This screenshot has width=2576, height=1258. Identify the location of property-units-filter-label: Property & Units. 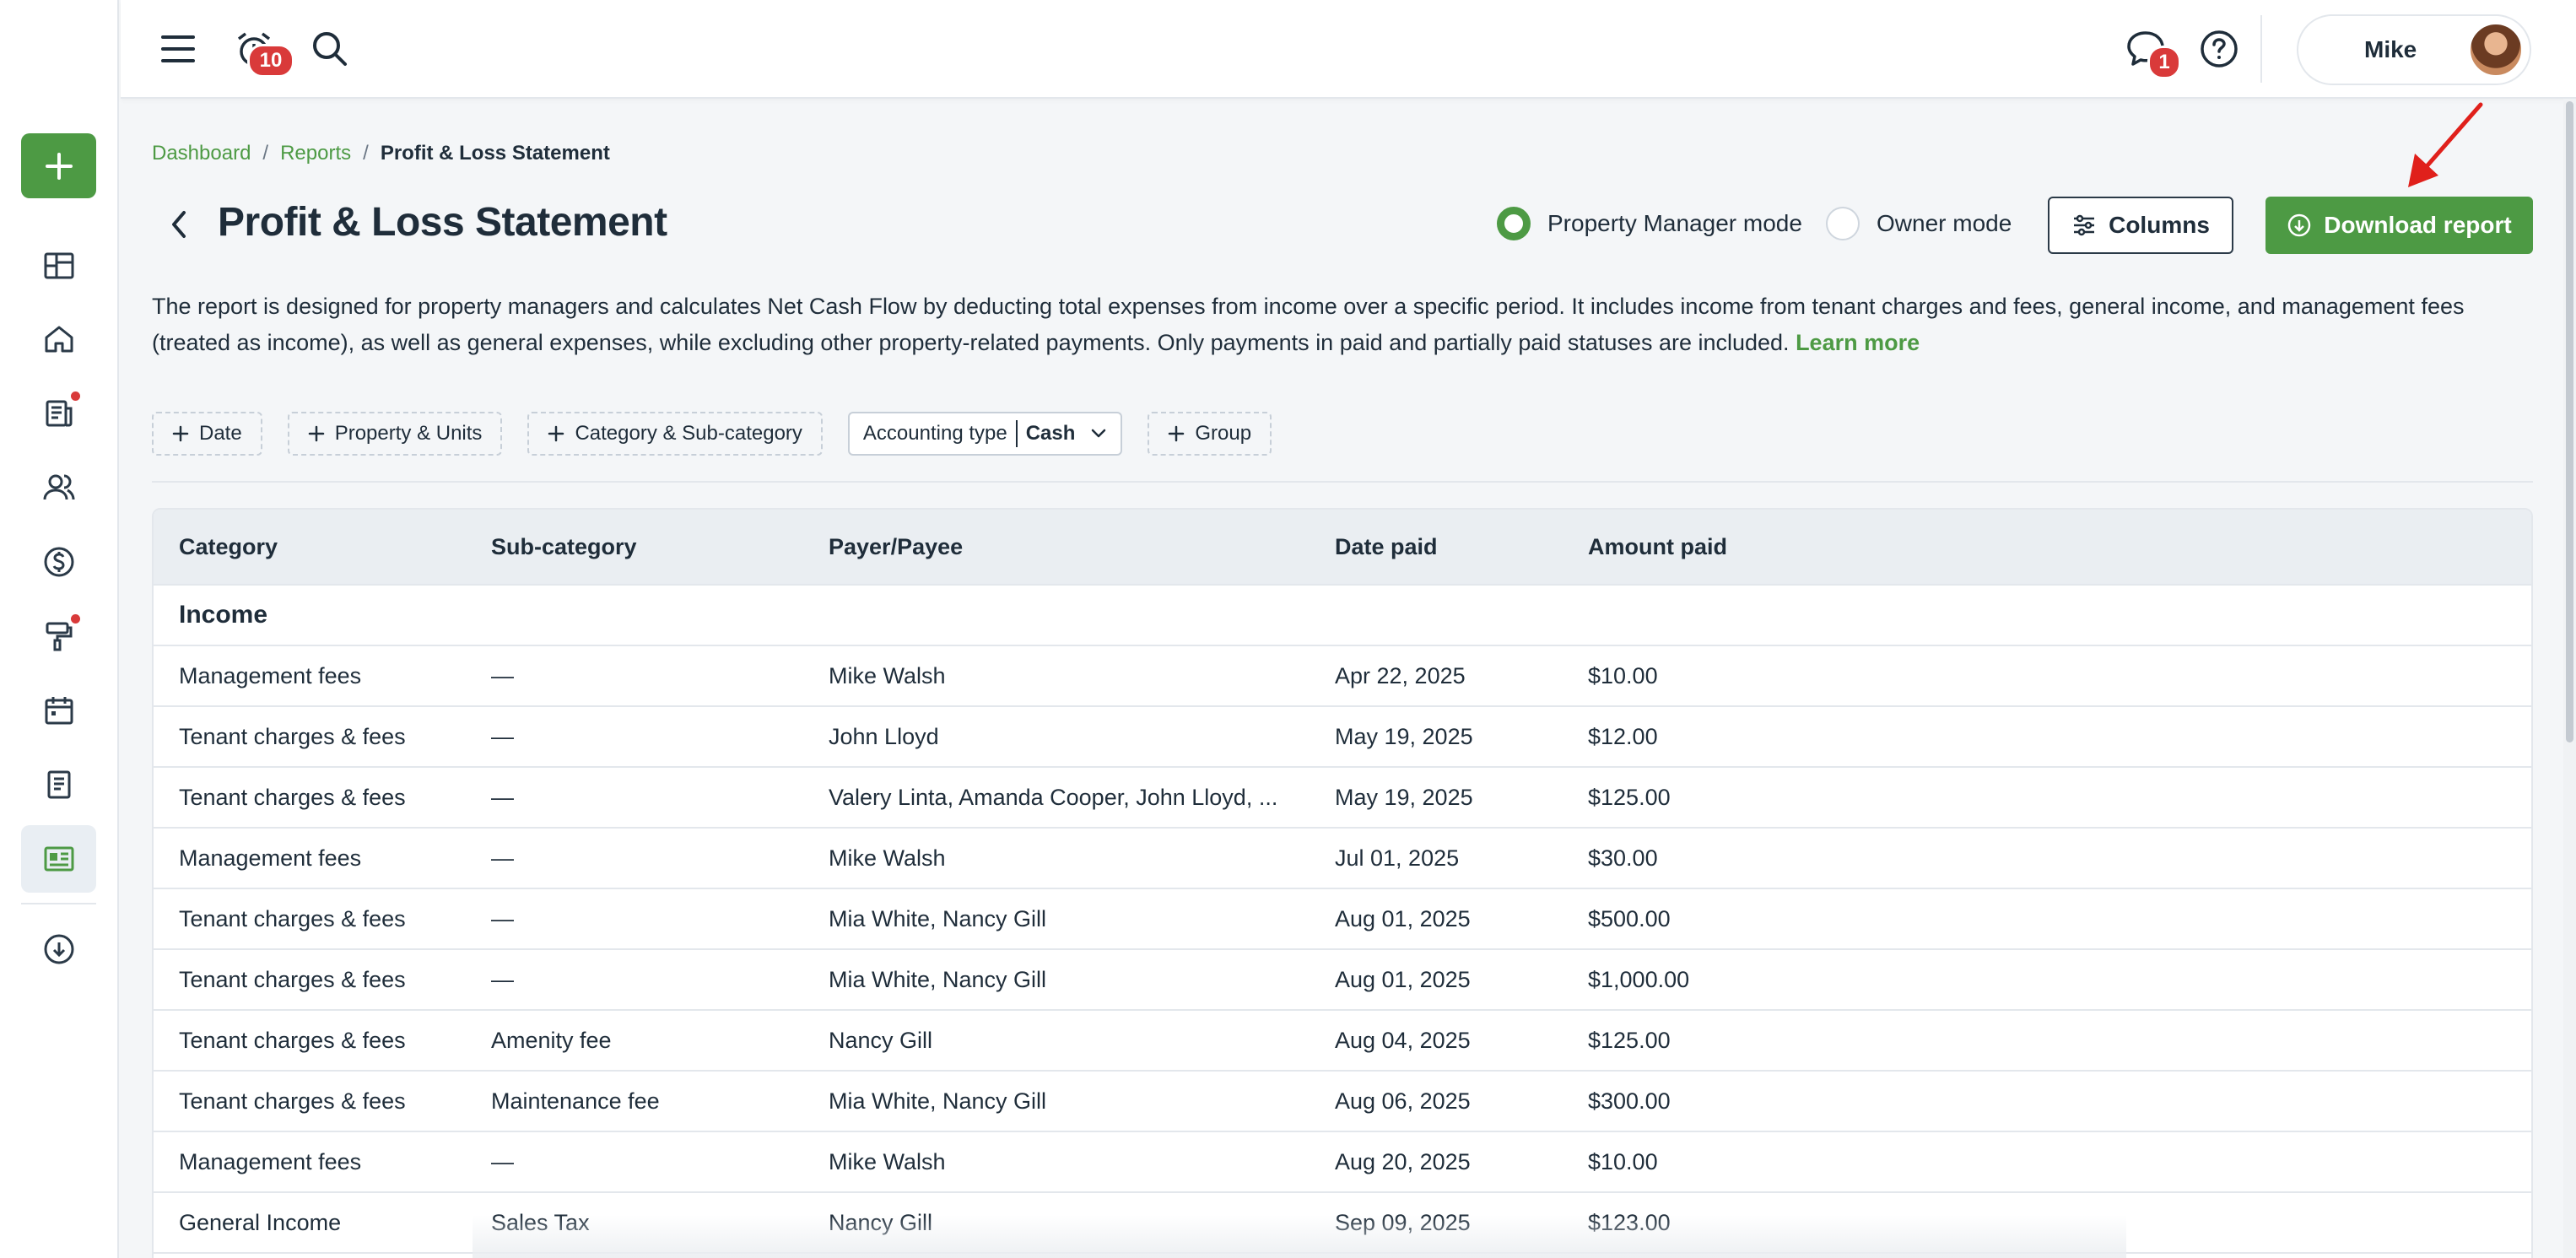
(408, 433).